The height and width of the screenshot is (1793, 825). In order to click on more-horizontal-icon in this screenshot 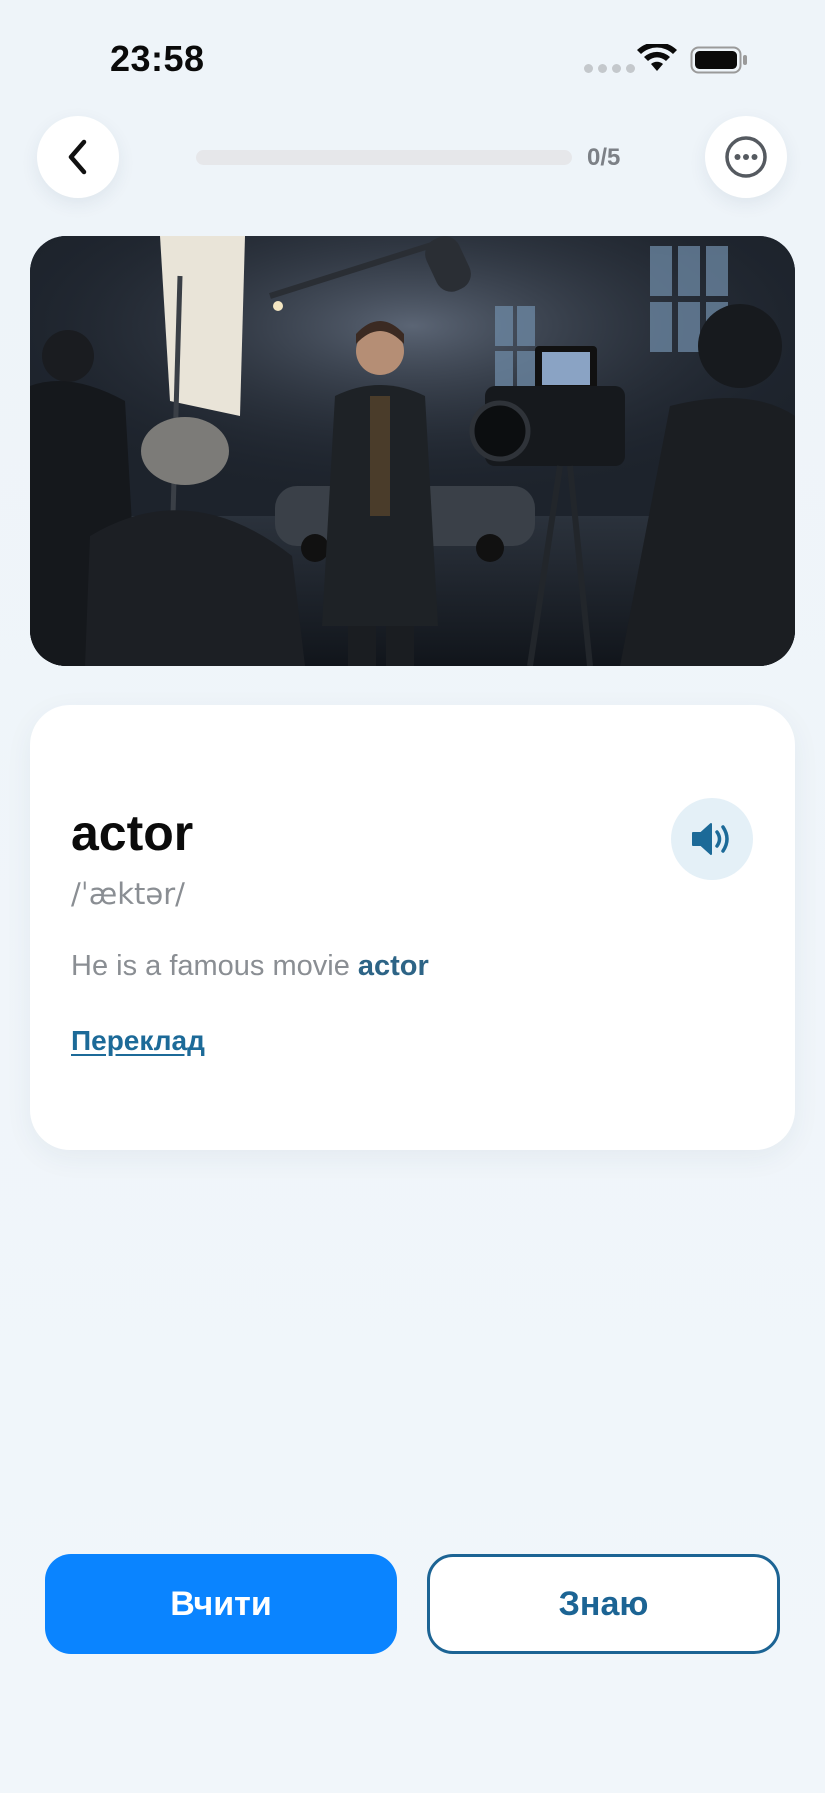, I will do `click(746, 157)`.